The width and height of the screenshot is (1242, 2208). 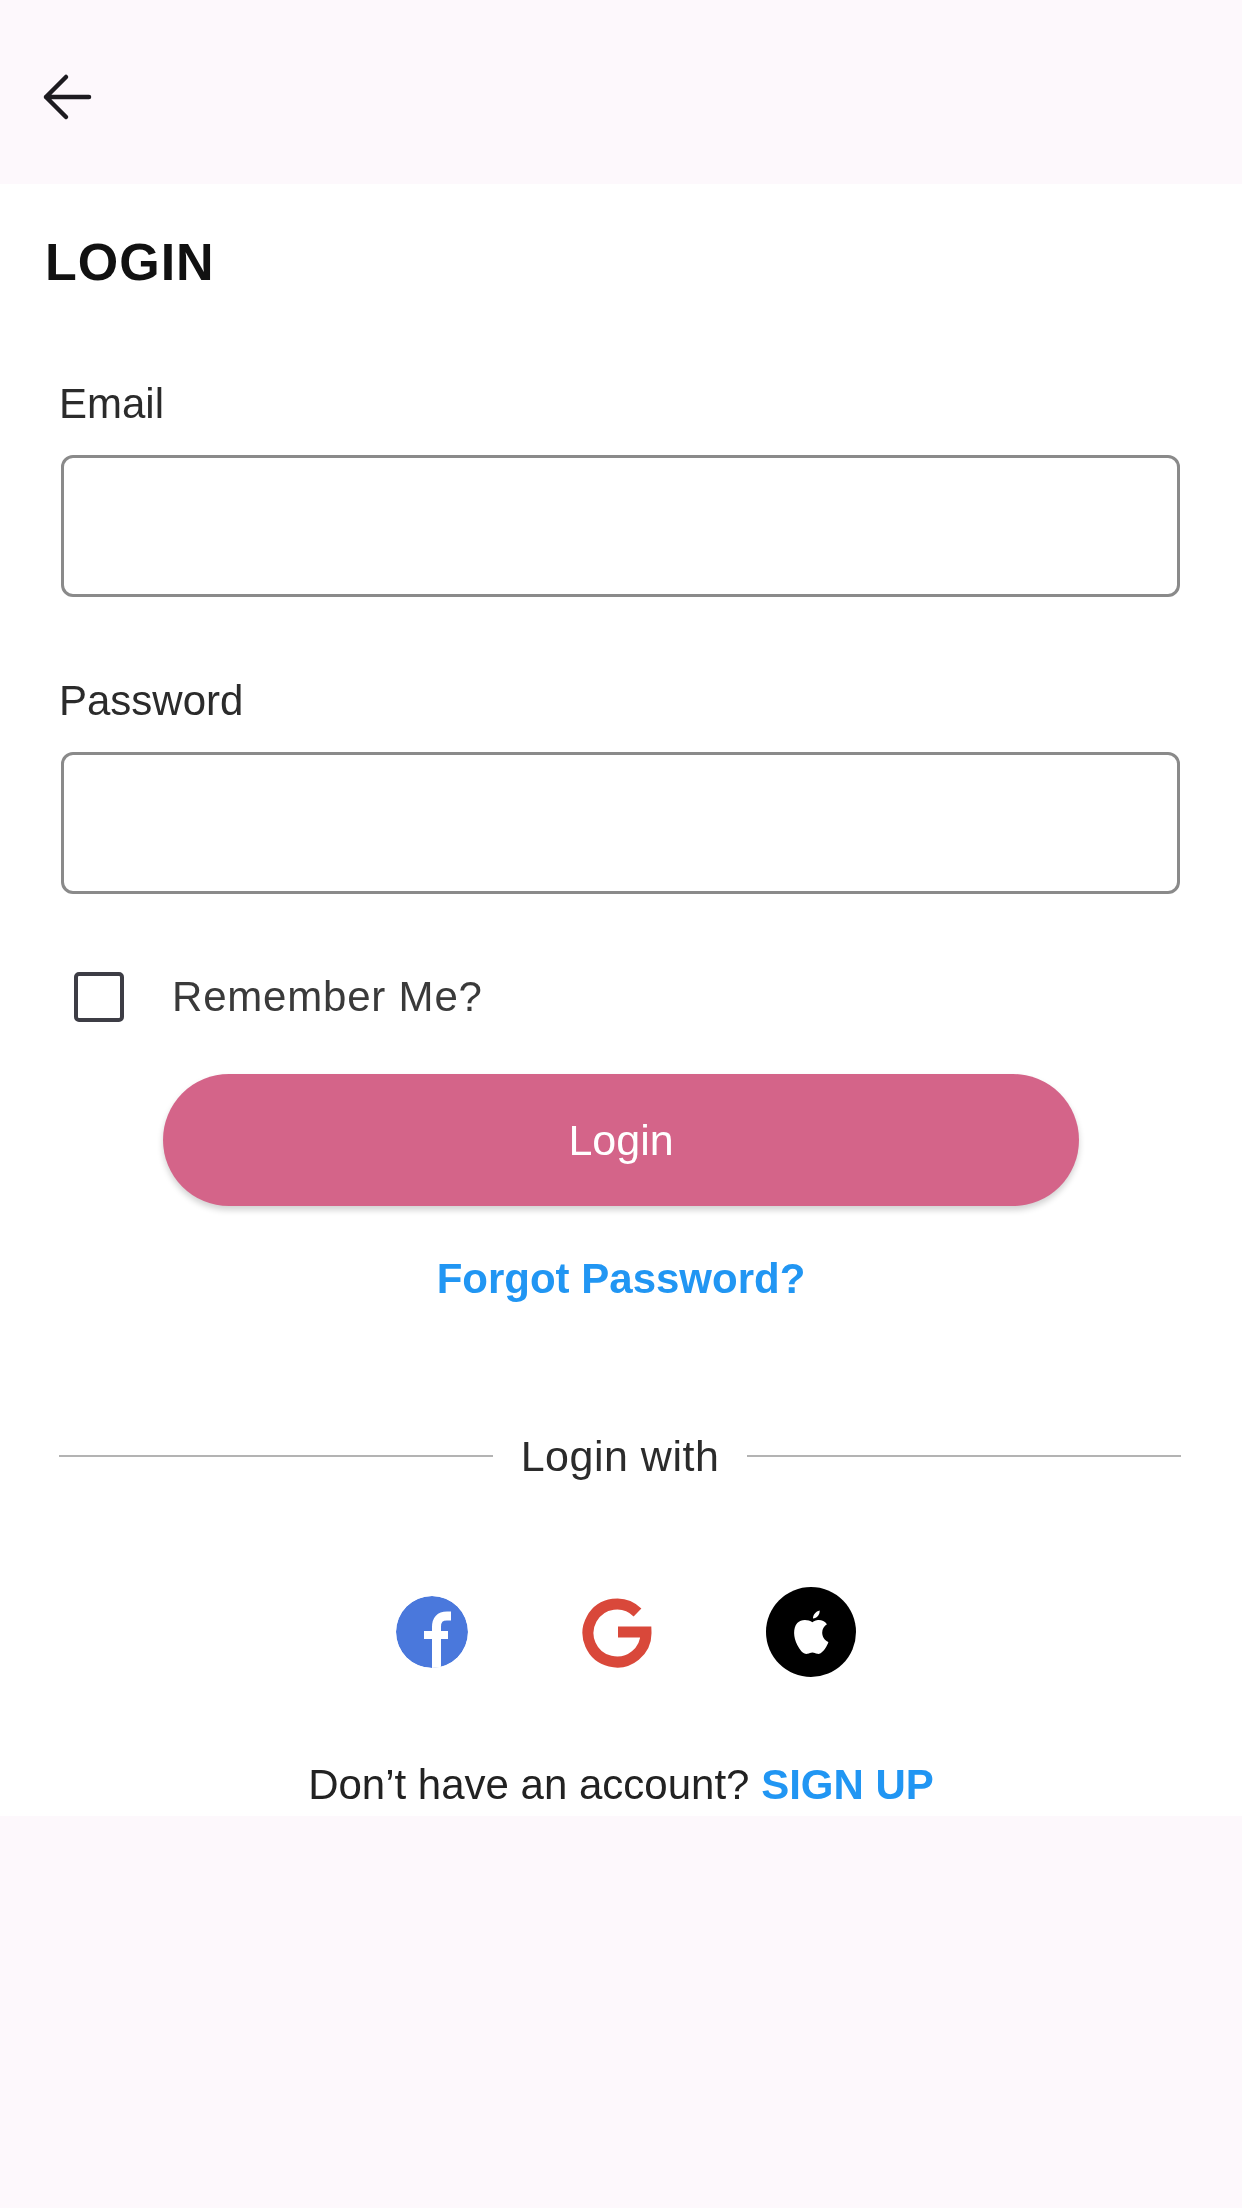 What do you see at coordinates (617, 1632) in the screenshot?
I see `google-icon` at bounding box center [617, 1632].